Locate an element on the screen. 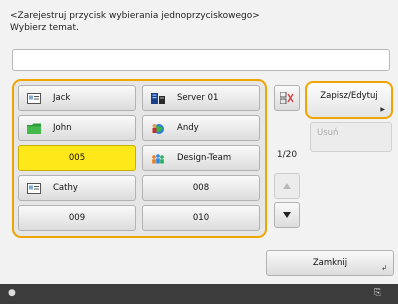  scroll-up-button is located at coordinates (287, 186).